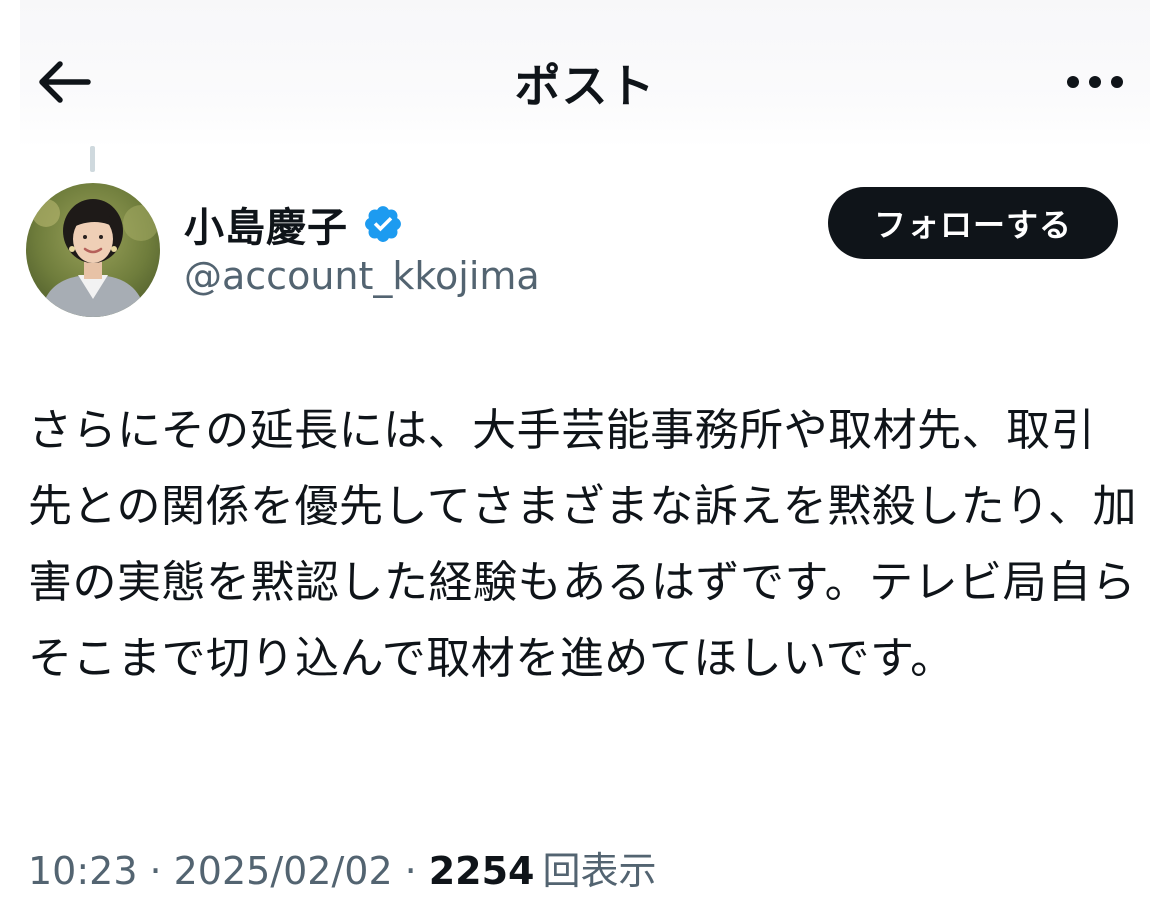  What do you see at coordinates (482, 871) in the screenshot?
I see `views-count: 2254` at bounding box center [482, 871].